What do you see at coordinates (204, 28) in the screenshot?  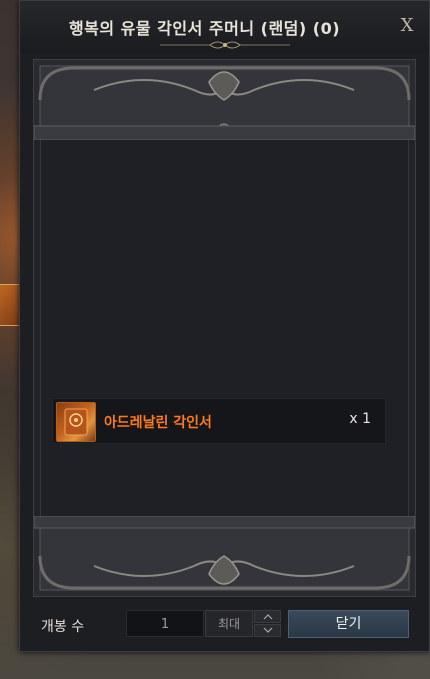 I see `window-title: 행복의 유물 각인서 주머니 (랜덤) (0)` at bounding box center [204, 28].